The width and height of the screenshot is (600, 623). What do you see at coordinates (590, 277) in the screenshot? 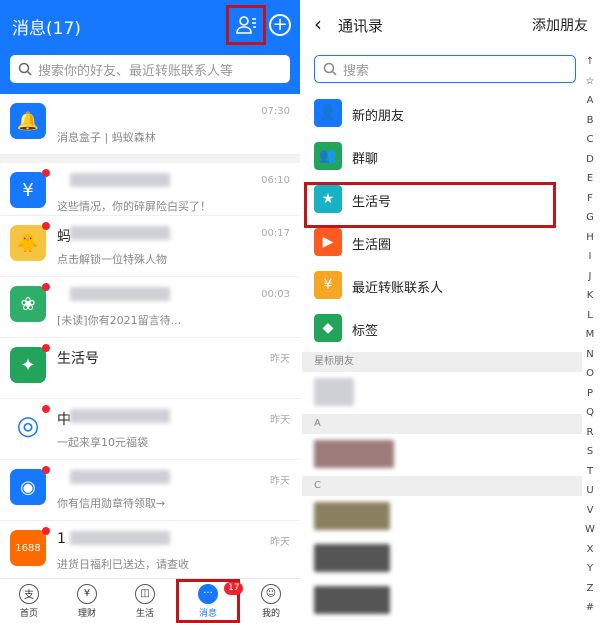
I see `alpha-index-letter: J` at bounding box center [590, 277].